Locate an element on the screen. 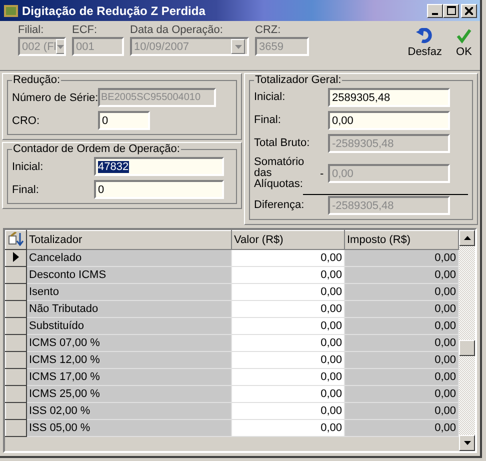 Image resolution: width=486 pixels, height=461 pixels. input-field: 47832 is located at coordinates (159, 166).